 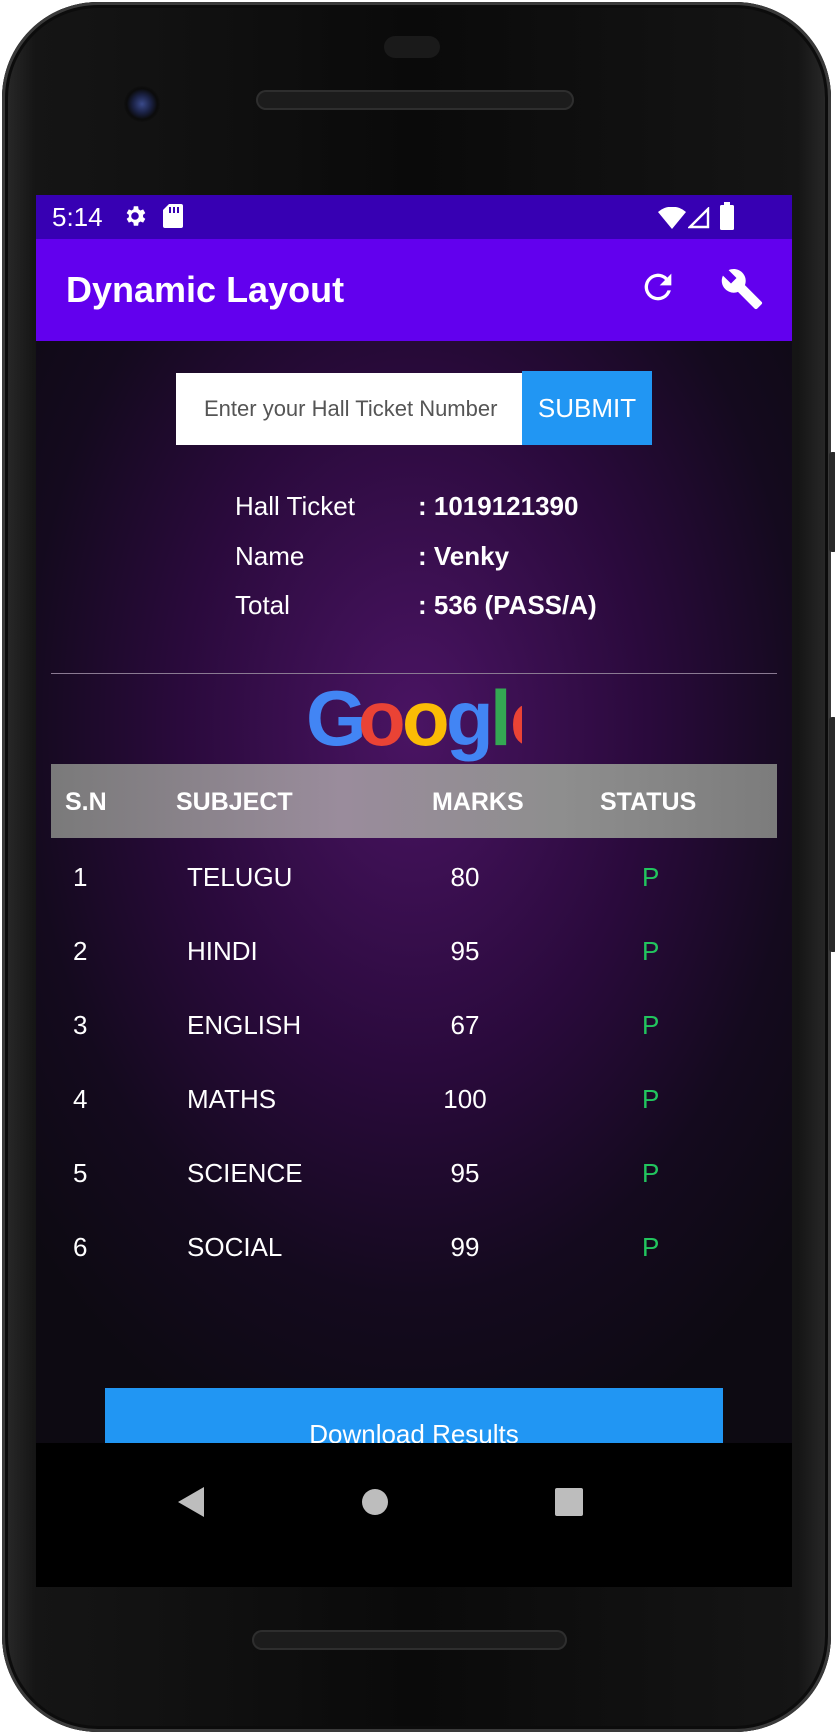 I want to click on info-label: Total, so click(x=262, y=605).